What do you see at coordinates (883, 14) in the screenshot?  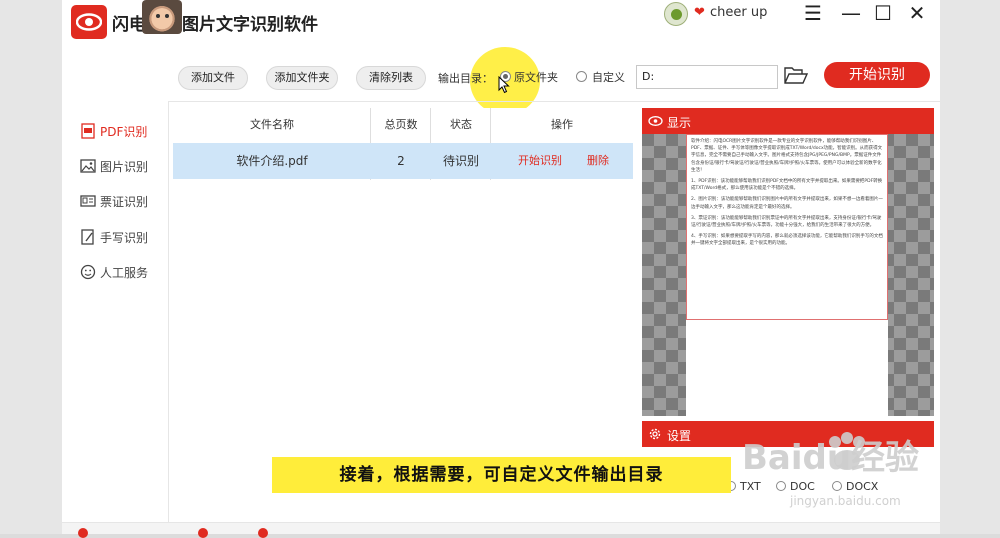 I see `maximize-icon: ☐` at bounding box center [883, 14].